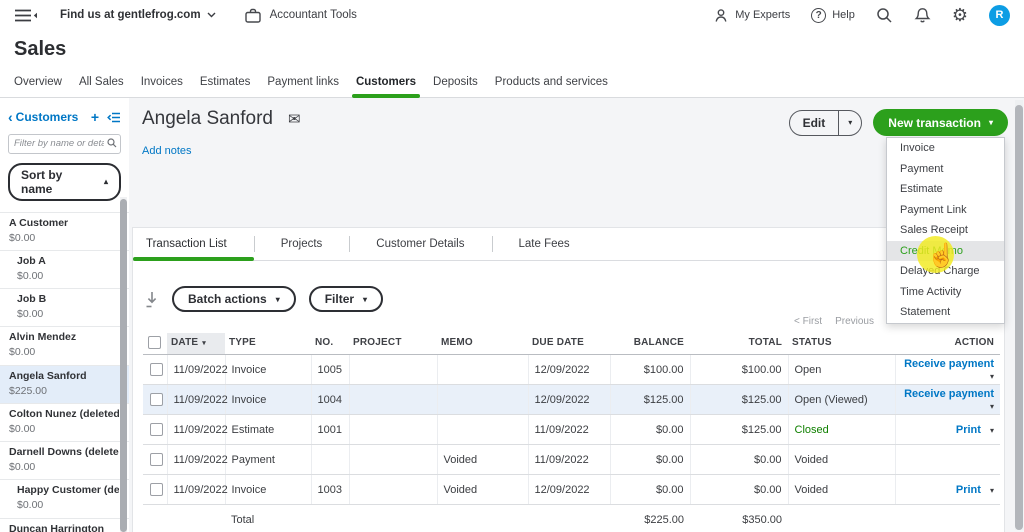 The width and height of the screenshot is (1024, 532). What do you see at coordinates (945, 210) in the screenshot?
I see `transaction-menu-item: Payment Link` at bounding box center [945, 210].